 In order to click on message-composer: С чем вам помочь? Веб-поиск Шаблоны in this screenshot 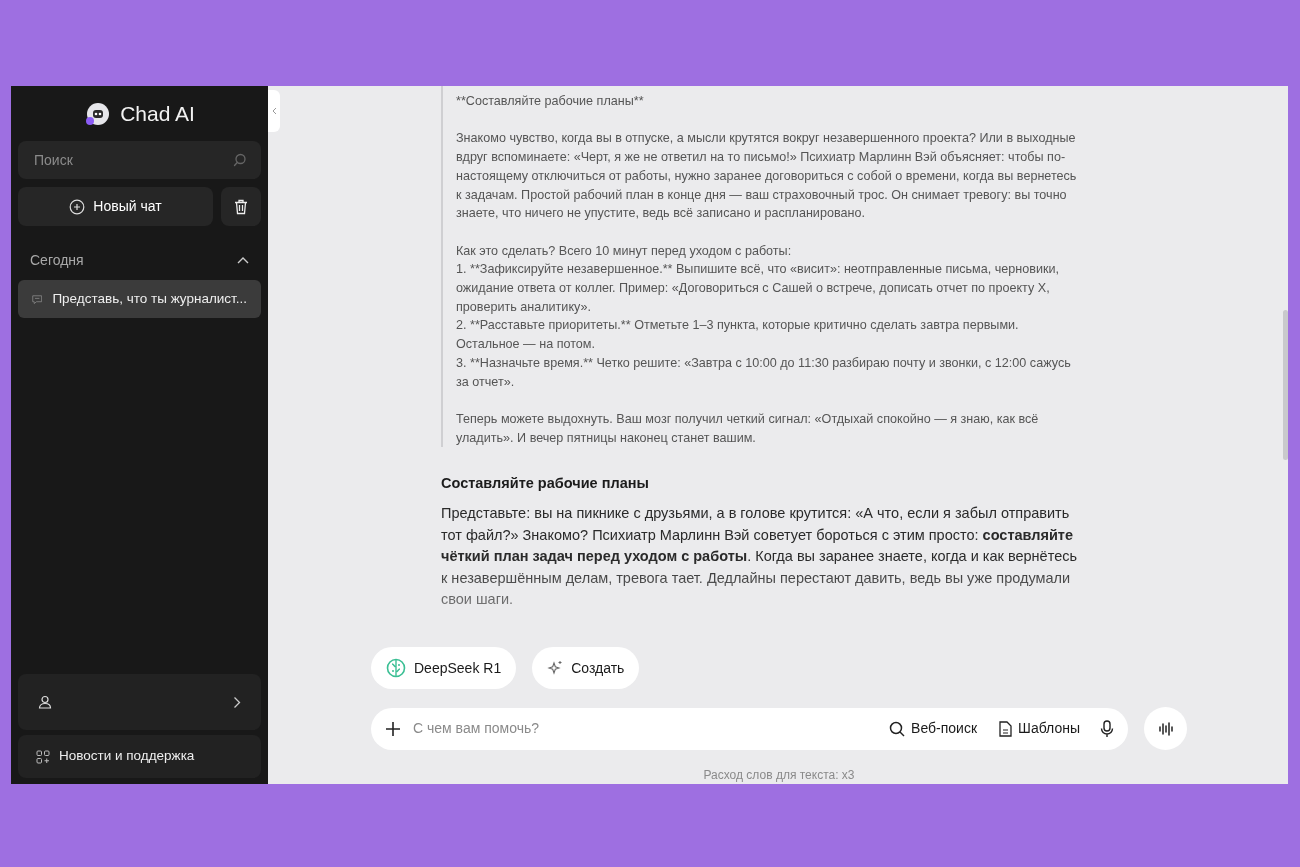, I will do `click(749, 728)`.